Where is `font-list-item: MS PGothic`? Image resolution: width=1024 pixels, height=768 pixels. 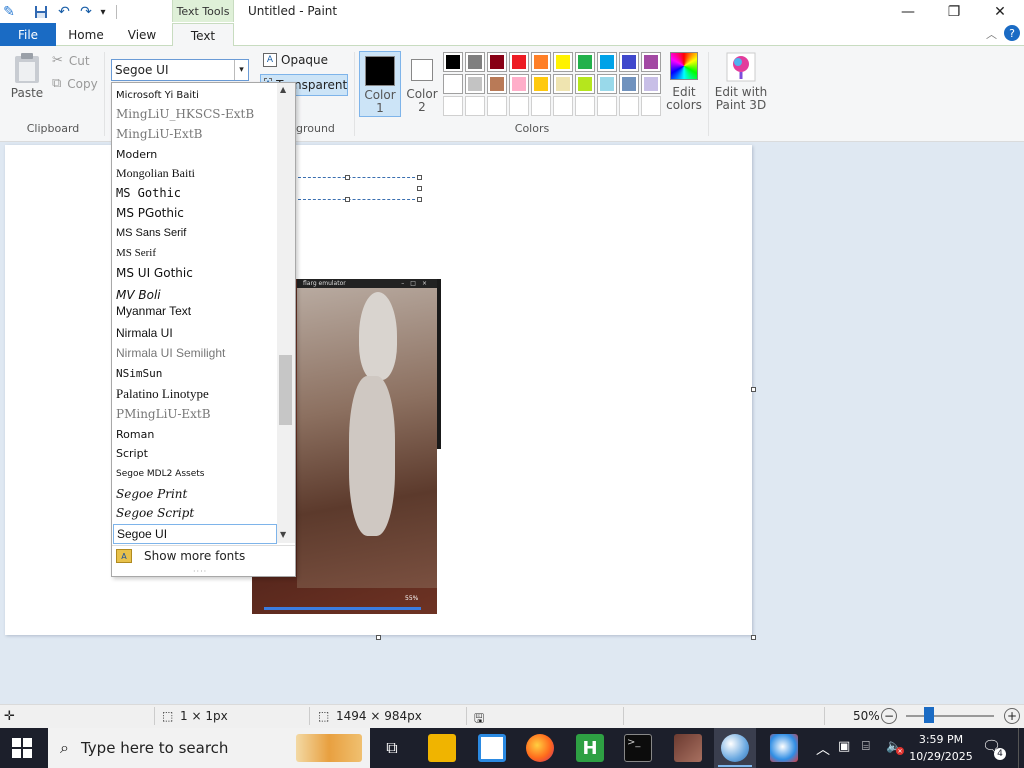 font-list-item: MS PGothic is located at coordinates (150, 213).